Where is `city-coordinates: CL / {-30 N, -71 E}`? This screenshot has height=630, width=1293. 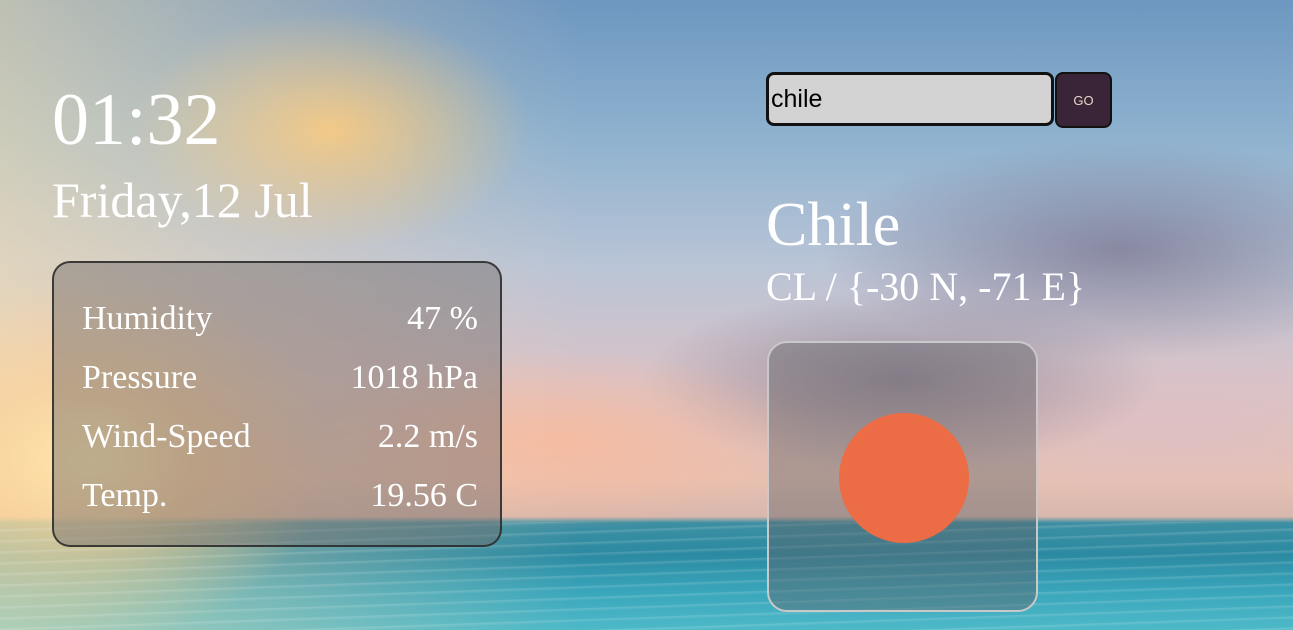
city-coordinates: CL / {-30 N, -71 E} is located at coordinates (926, 286).